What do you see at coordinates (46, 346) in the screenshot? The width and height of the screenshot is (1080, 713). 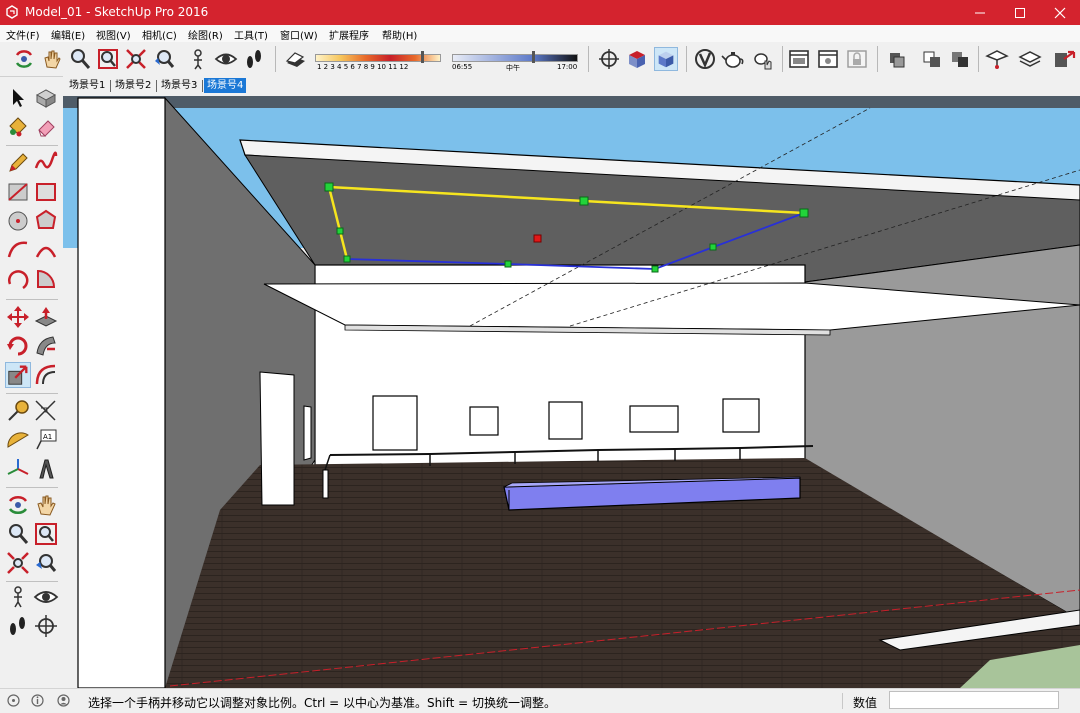 I see `follow-me-icon` at bounding box center [46, 346].